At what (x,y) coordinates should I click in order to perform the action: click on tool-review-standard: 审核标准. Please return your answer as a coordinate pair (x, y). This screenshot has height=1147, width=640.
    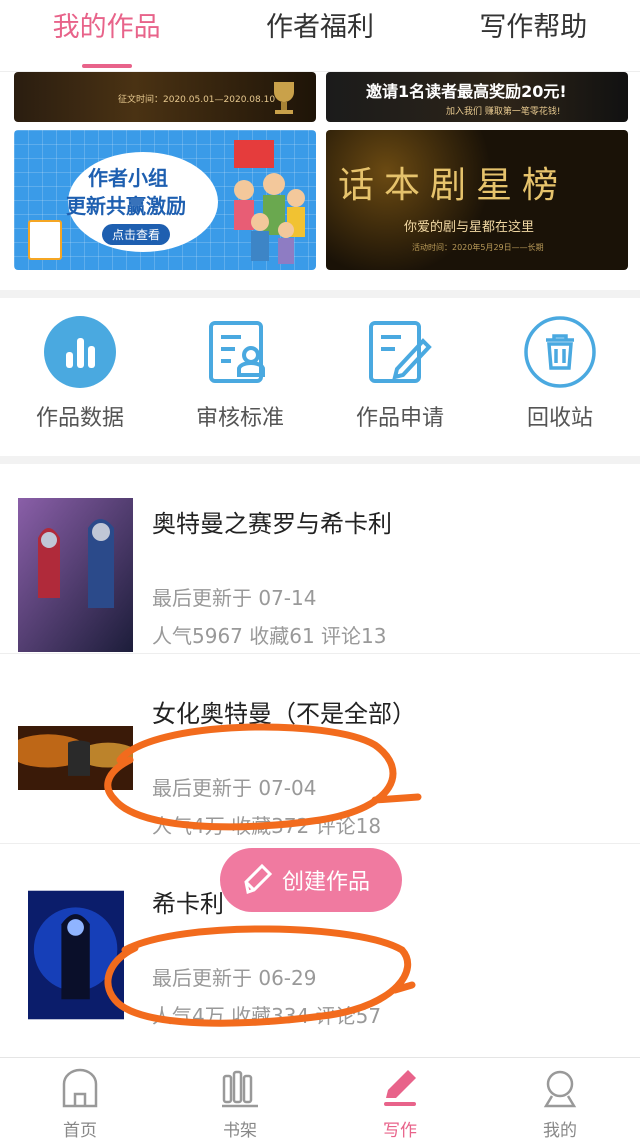
    Looking at the image, I should click on (240, 377).